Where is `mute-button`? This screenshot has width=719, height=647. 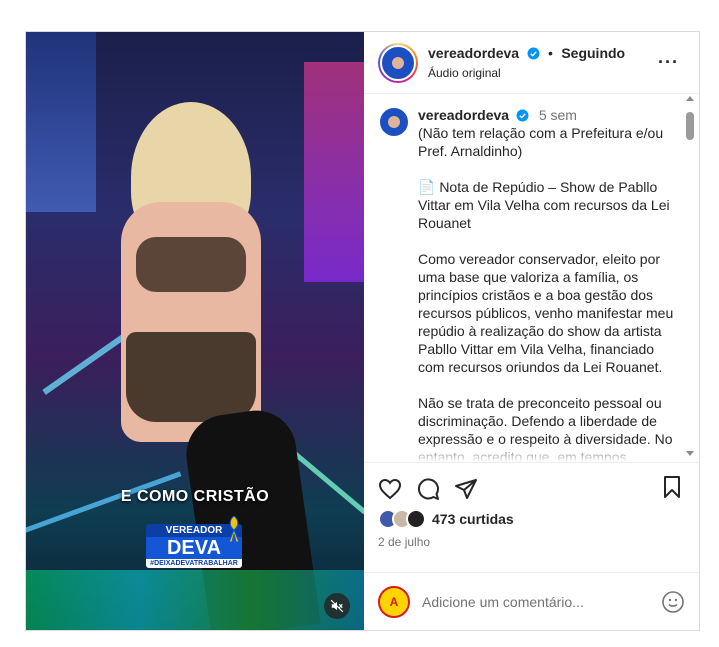
mute-button is located at coordinates (337, 606).